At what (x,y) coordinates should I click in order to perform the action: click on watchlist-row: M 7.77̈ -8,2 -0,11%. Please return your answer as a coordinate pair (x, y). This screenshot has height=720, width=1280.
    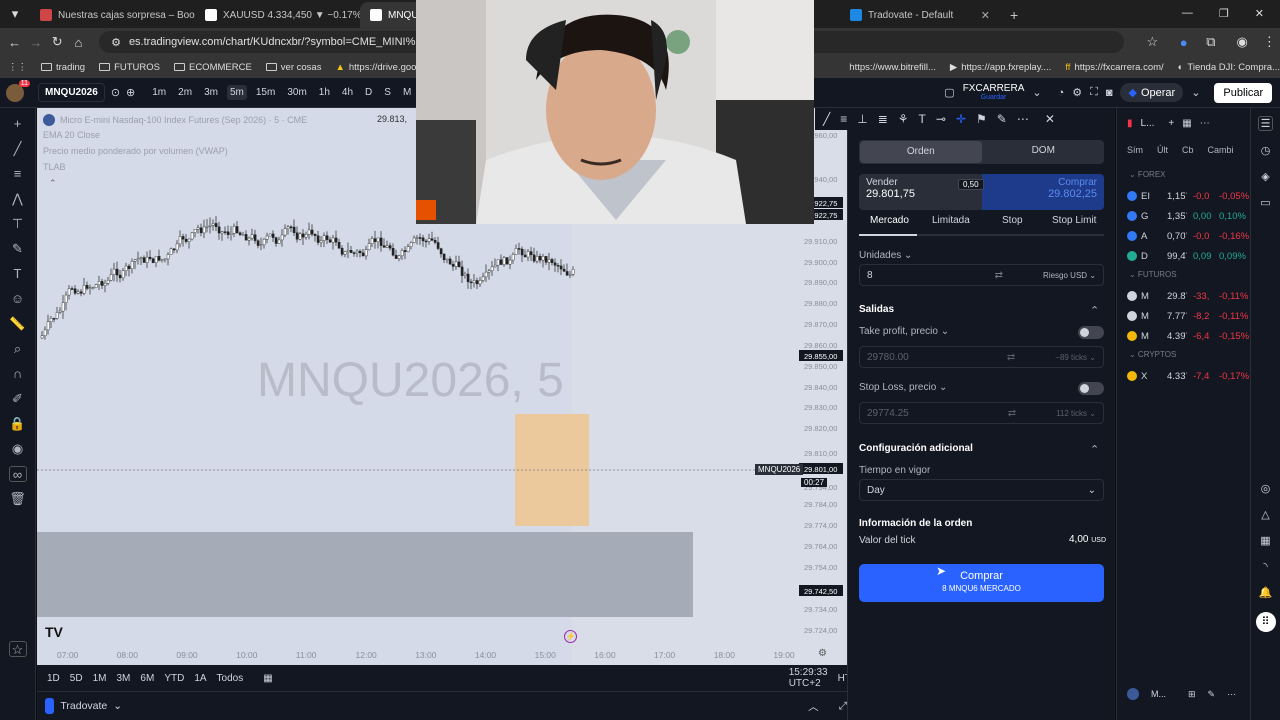
    Looking at the image, I should click on (1184, 316).